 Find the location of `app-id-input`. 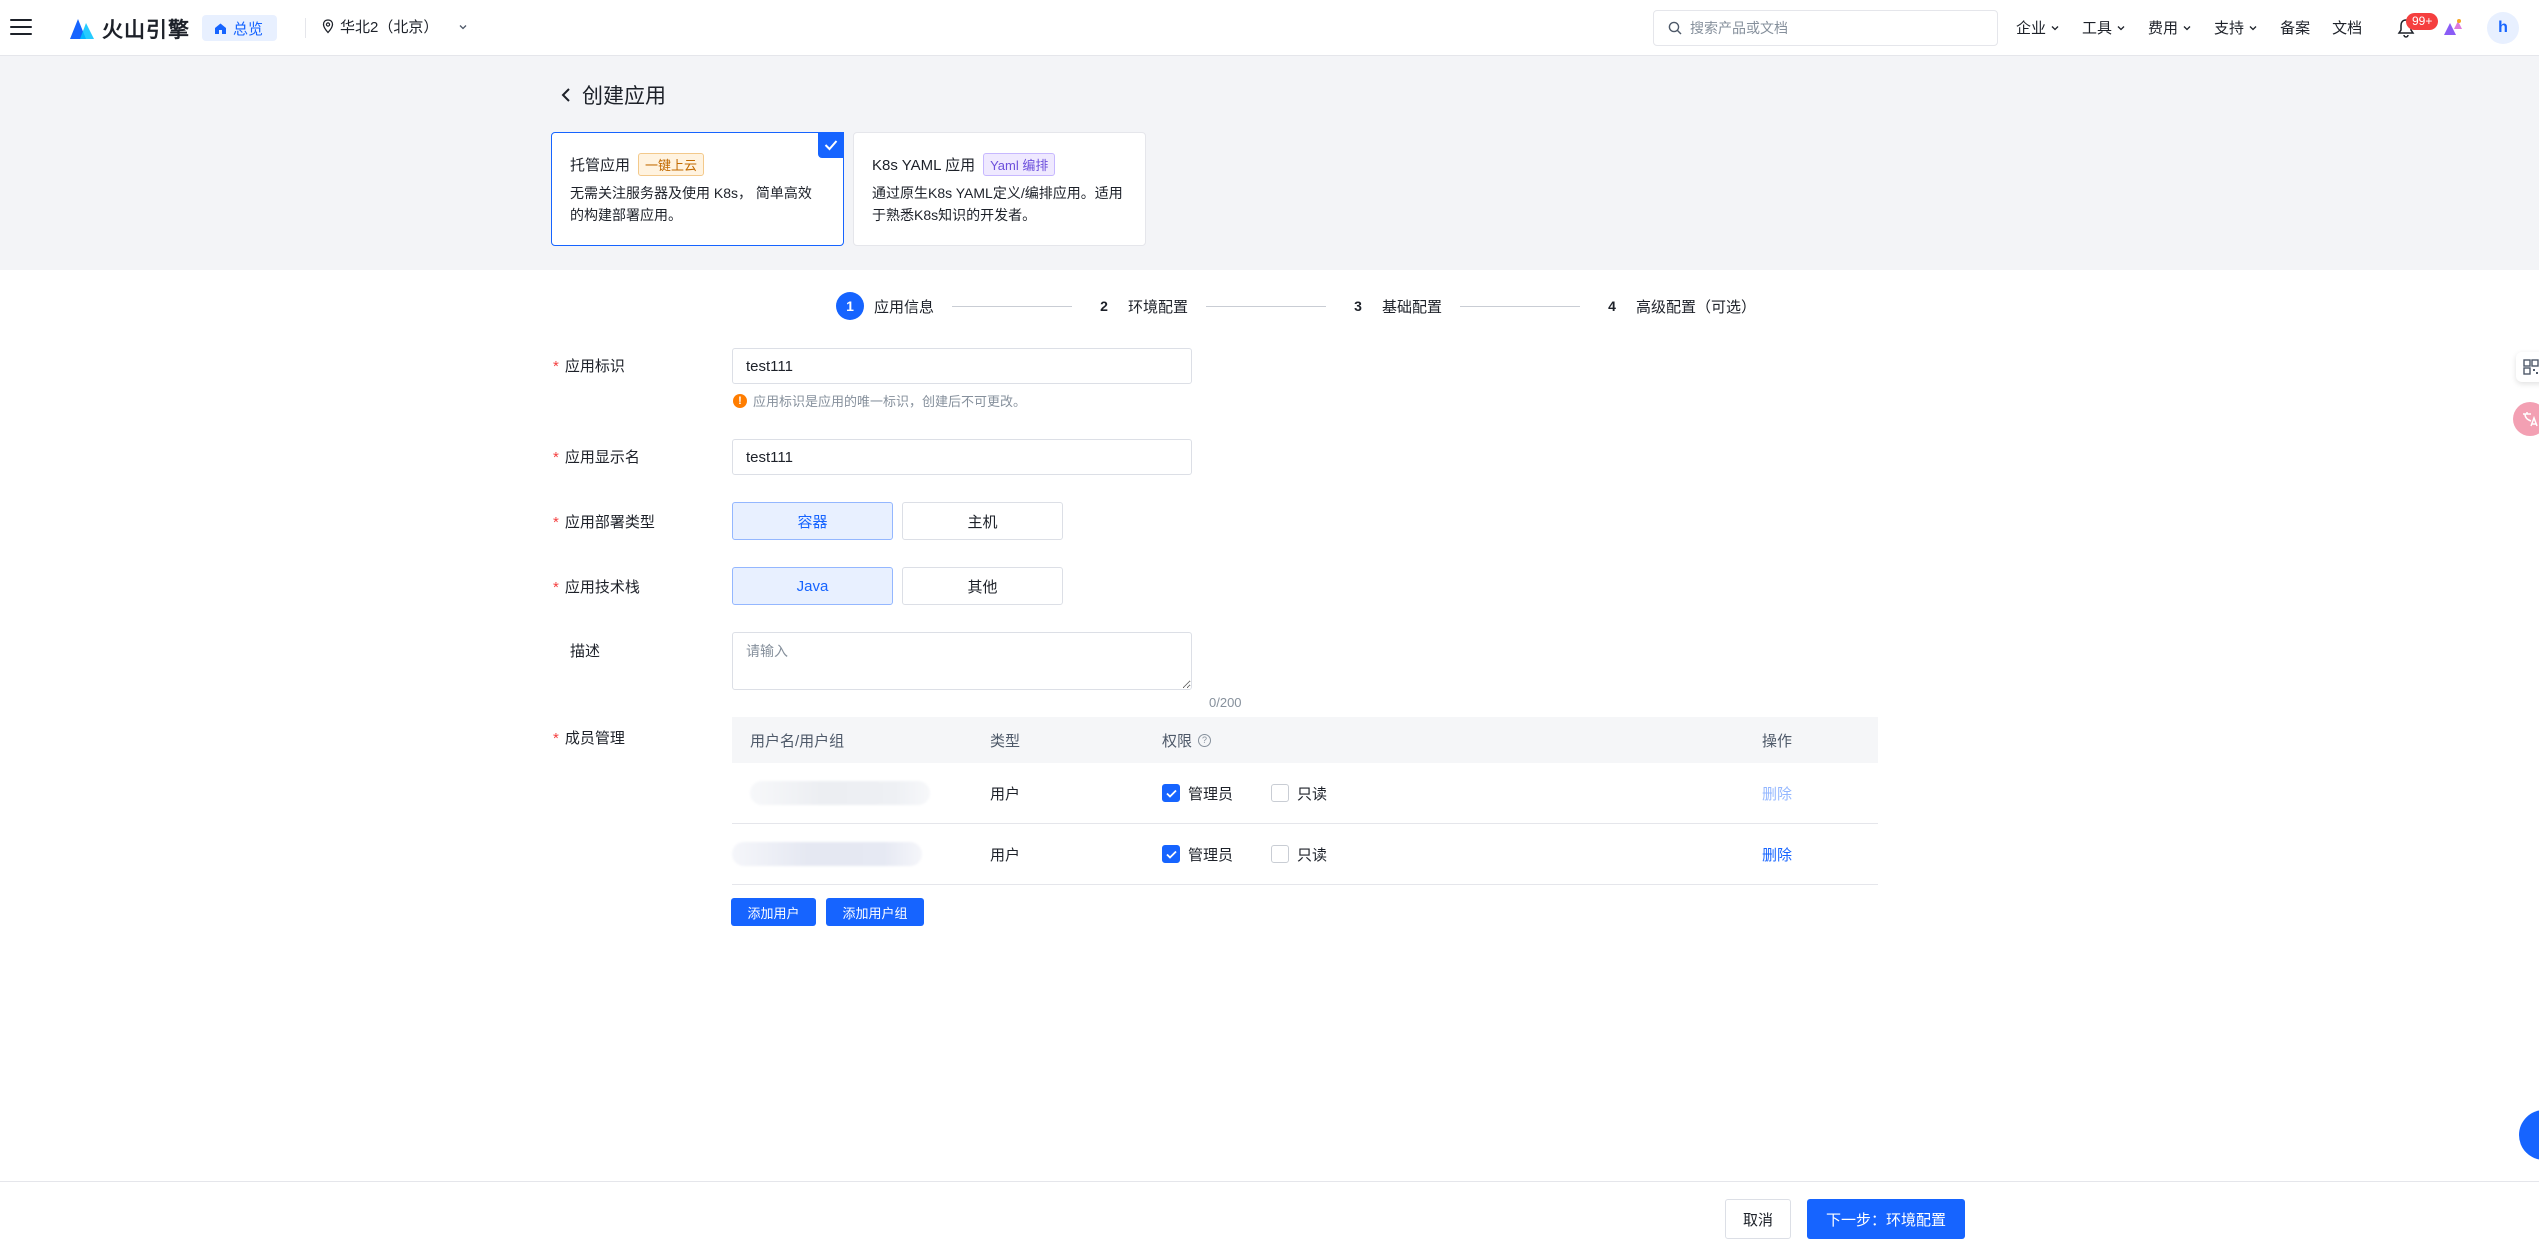

app-id-input is located at coordinates (962, 366).